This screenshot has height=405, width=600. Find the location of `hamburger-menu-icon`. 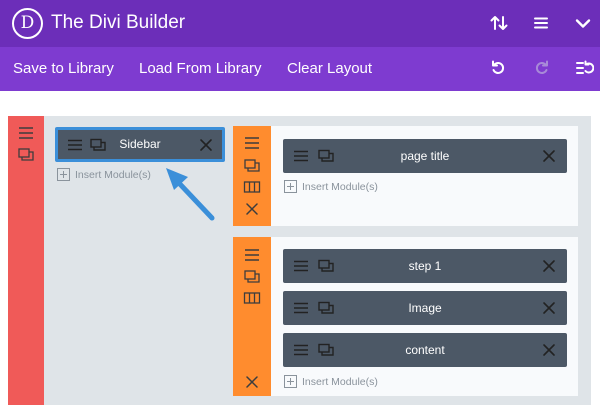

hamburger-menu-icon is located at coordinates (541, 23).